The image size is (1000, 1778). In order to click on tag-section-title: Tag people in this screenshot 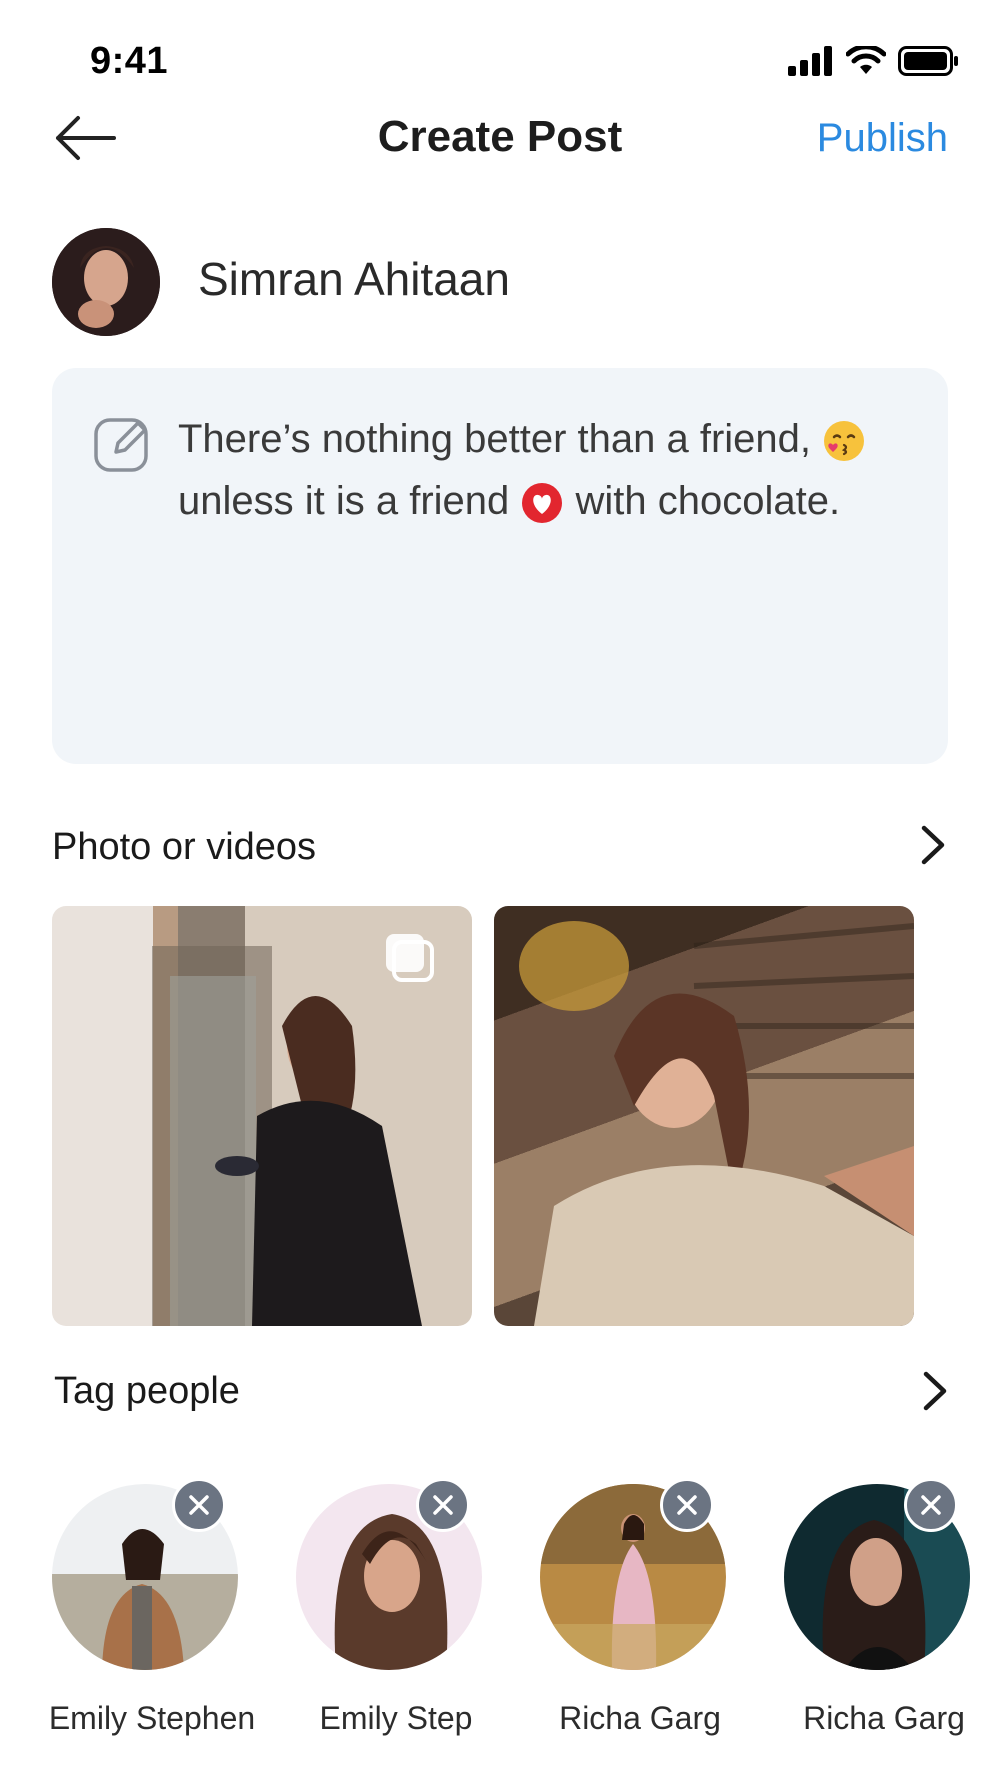, I will do `click(147, 1391)`.